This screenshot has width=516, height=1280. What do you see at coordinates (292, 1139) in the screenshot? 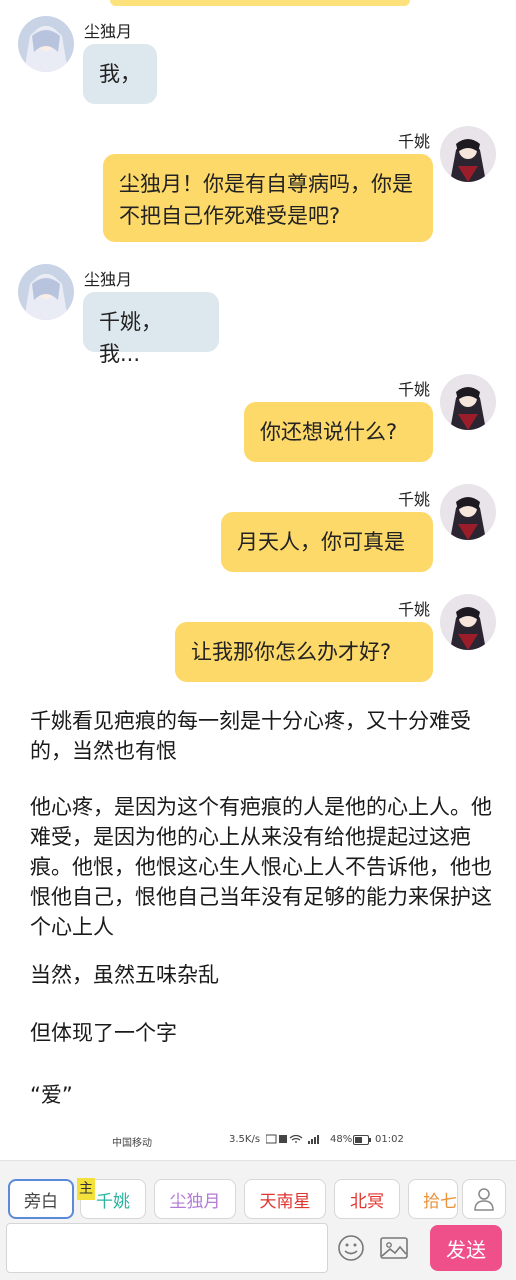
I see `signal-wifi-icon` at bounding box center [292, 1139].